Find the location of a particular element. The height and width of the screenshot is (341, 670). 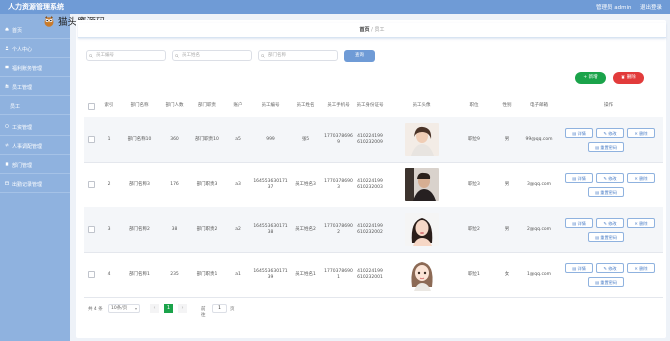

cell-dept-name: 部门名称1 is located at coordinates (139, 274).